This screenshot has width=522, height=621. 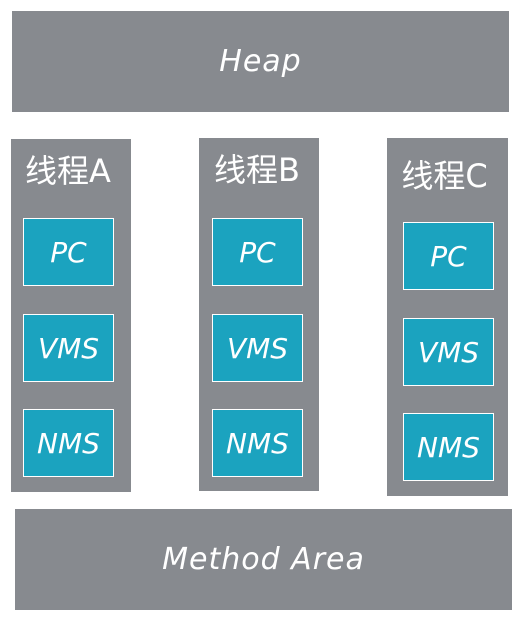 I want to click on thread-c-vms-box: VMS, so click(x=448, y=352).